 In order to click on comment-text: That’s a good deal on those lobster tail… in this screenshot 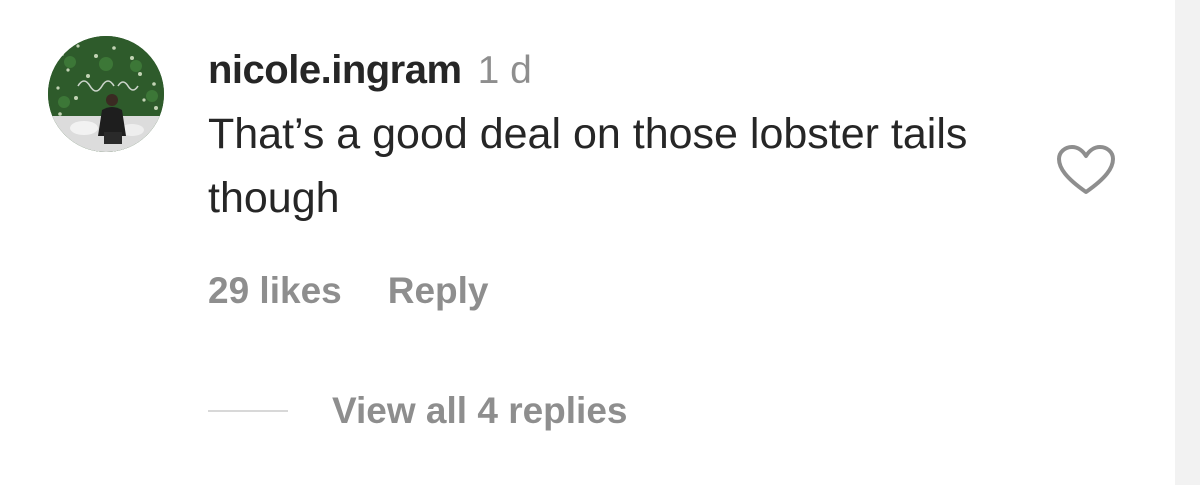, I will do `click(588, 166)`.